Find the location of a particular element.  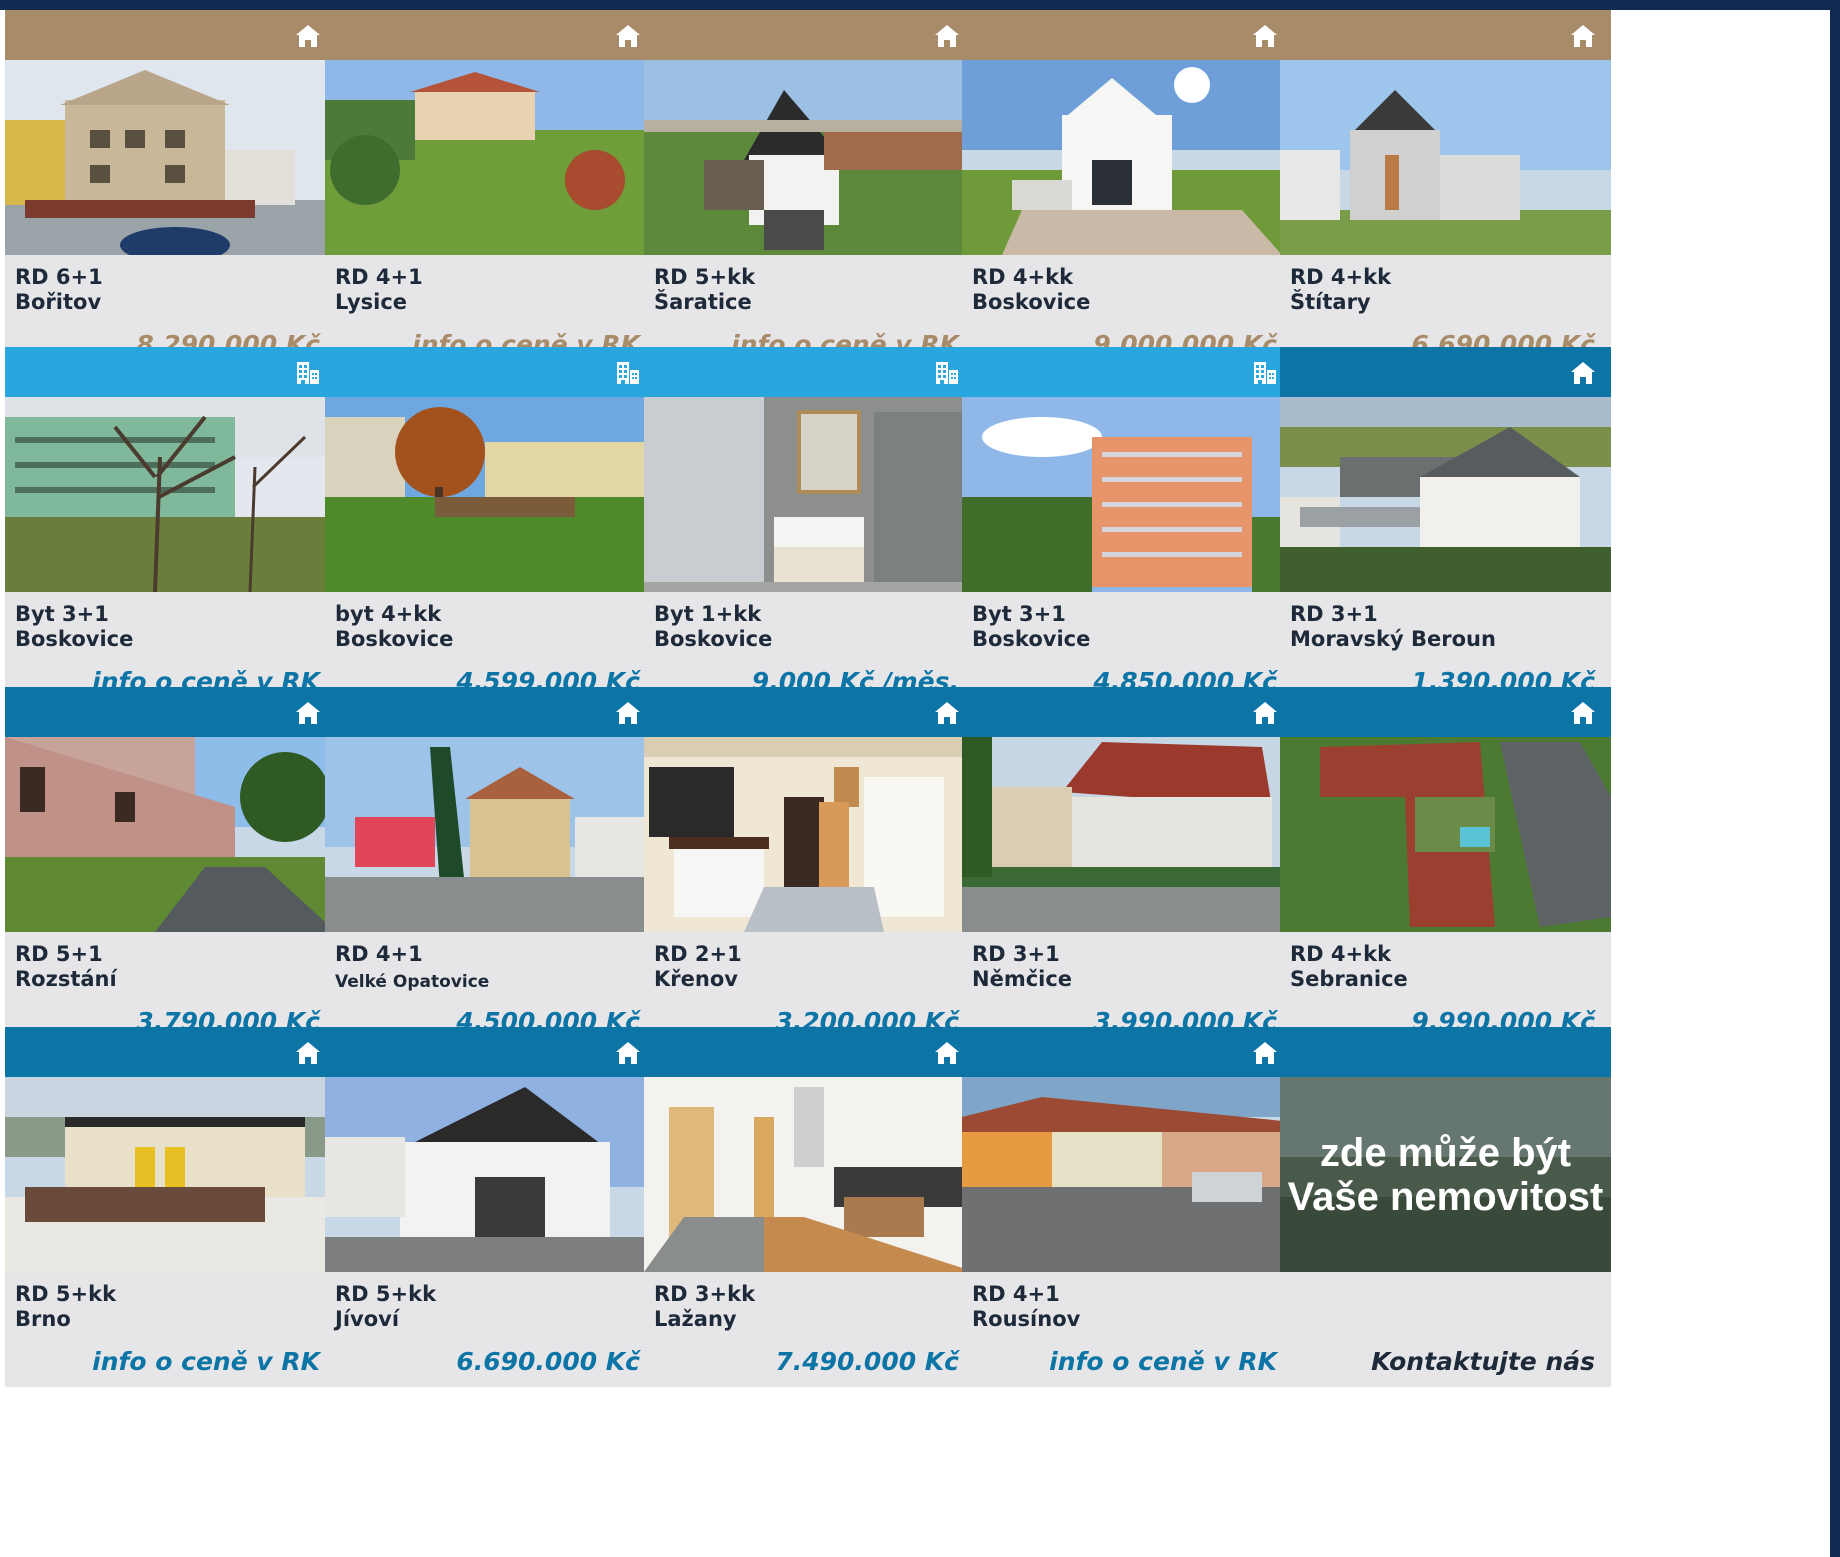

top-border is located at coordinates (920, 5).